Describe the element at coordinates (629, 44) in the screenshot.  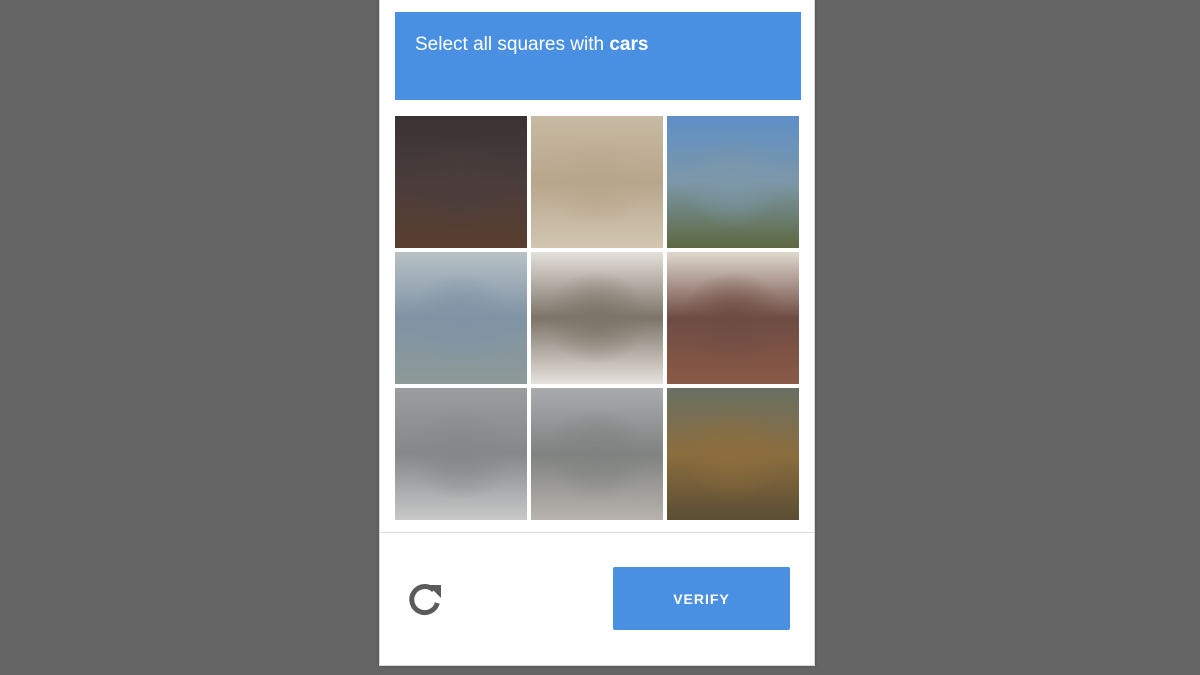
I see `prompt-target: cars` at that location.